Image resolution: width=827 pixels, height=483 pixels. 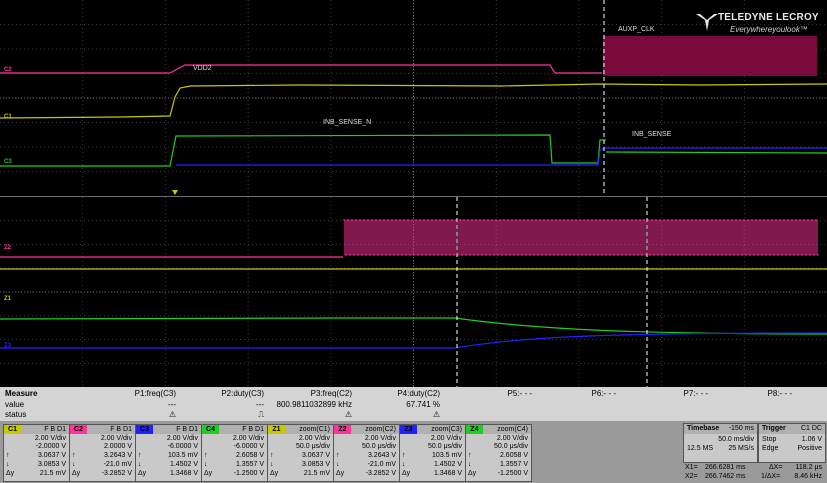 What do you see at coordinates (117, 446) in the screenshot?
I see `channel-offset: 2.0000 V` at bounding box center [117, 446].